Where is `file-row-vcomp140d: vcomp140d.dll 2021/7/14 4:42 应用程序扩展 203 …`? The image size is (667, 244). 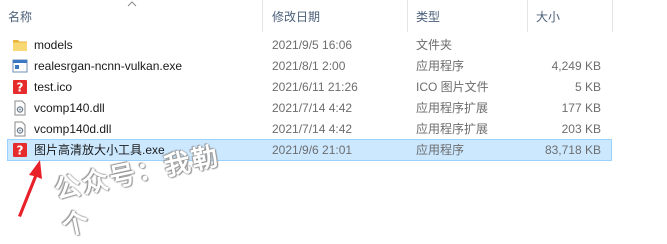 file-row-vcomp140d: vcomp140d.dll 2021/7/14 4:42 应用程序扩展 203 … is located at coordinates (309, 129).